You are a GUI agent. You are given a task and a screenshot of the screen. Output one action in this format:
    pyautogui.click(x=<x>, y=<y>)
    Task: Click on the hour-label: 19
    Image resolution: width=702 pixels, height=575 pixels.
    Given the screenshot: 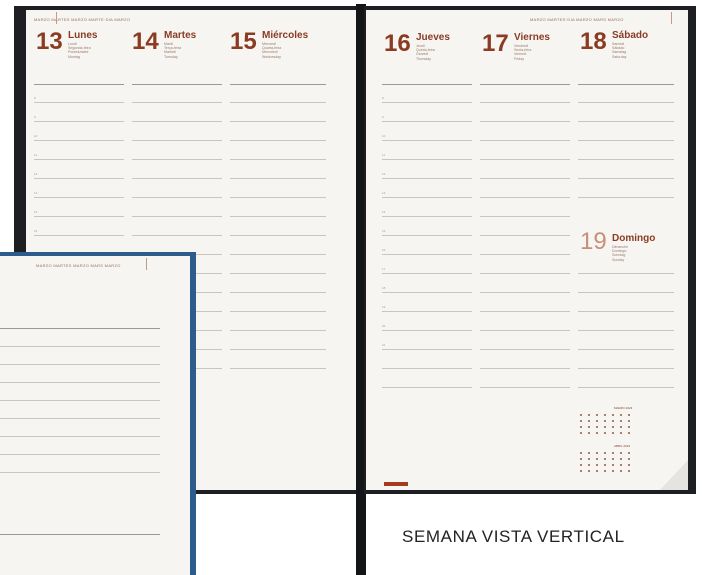 What is the action you would take?
    pyautogui.click(x=384, y=307)
    